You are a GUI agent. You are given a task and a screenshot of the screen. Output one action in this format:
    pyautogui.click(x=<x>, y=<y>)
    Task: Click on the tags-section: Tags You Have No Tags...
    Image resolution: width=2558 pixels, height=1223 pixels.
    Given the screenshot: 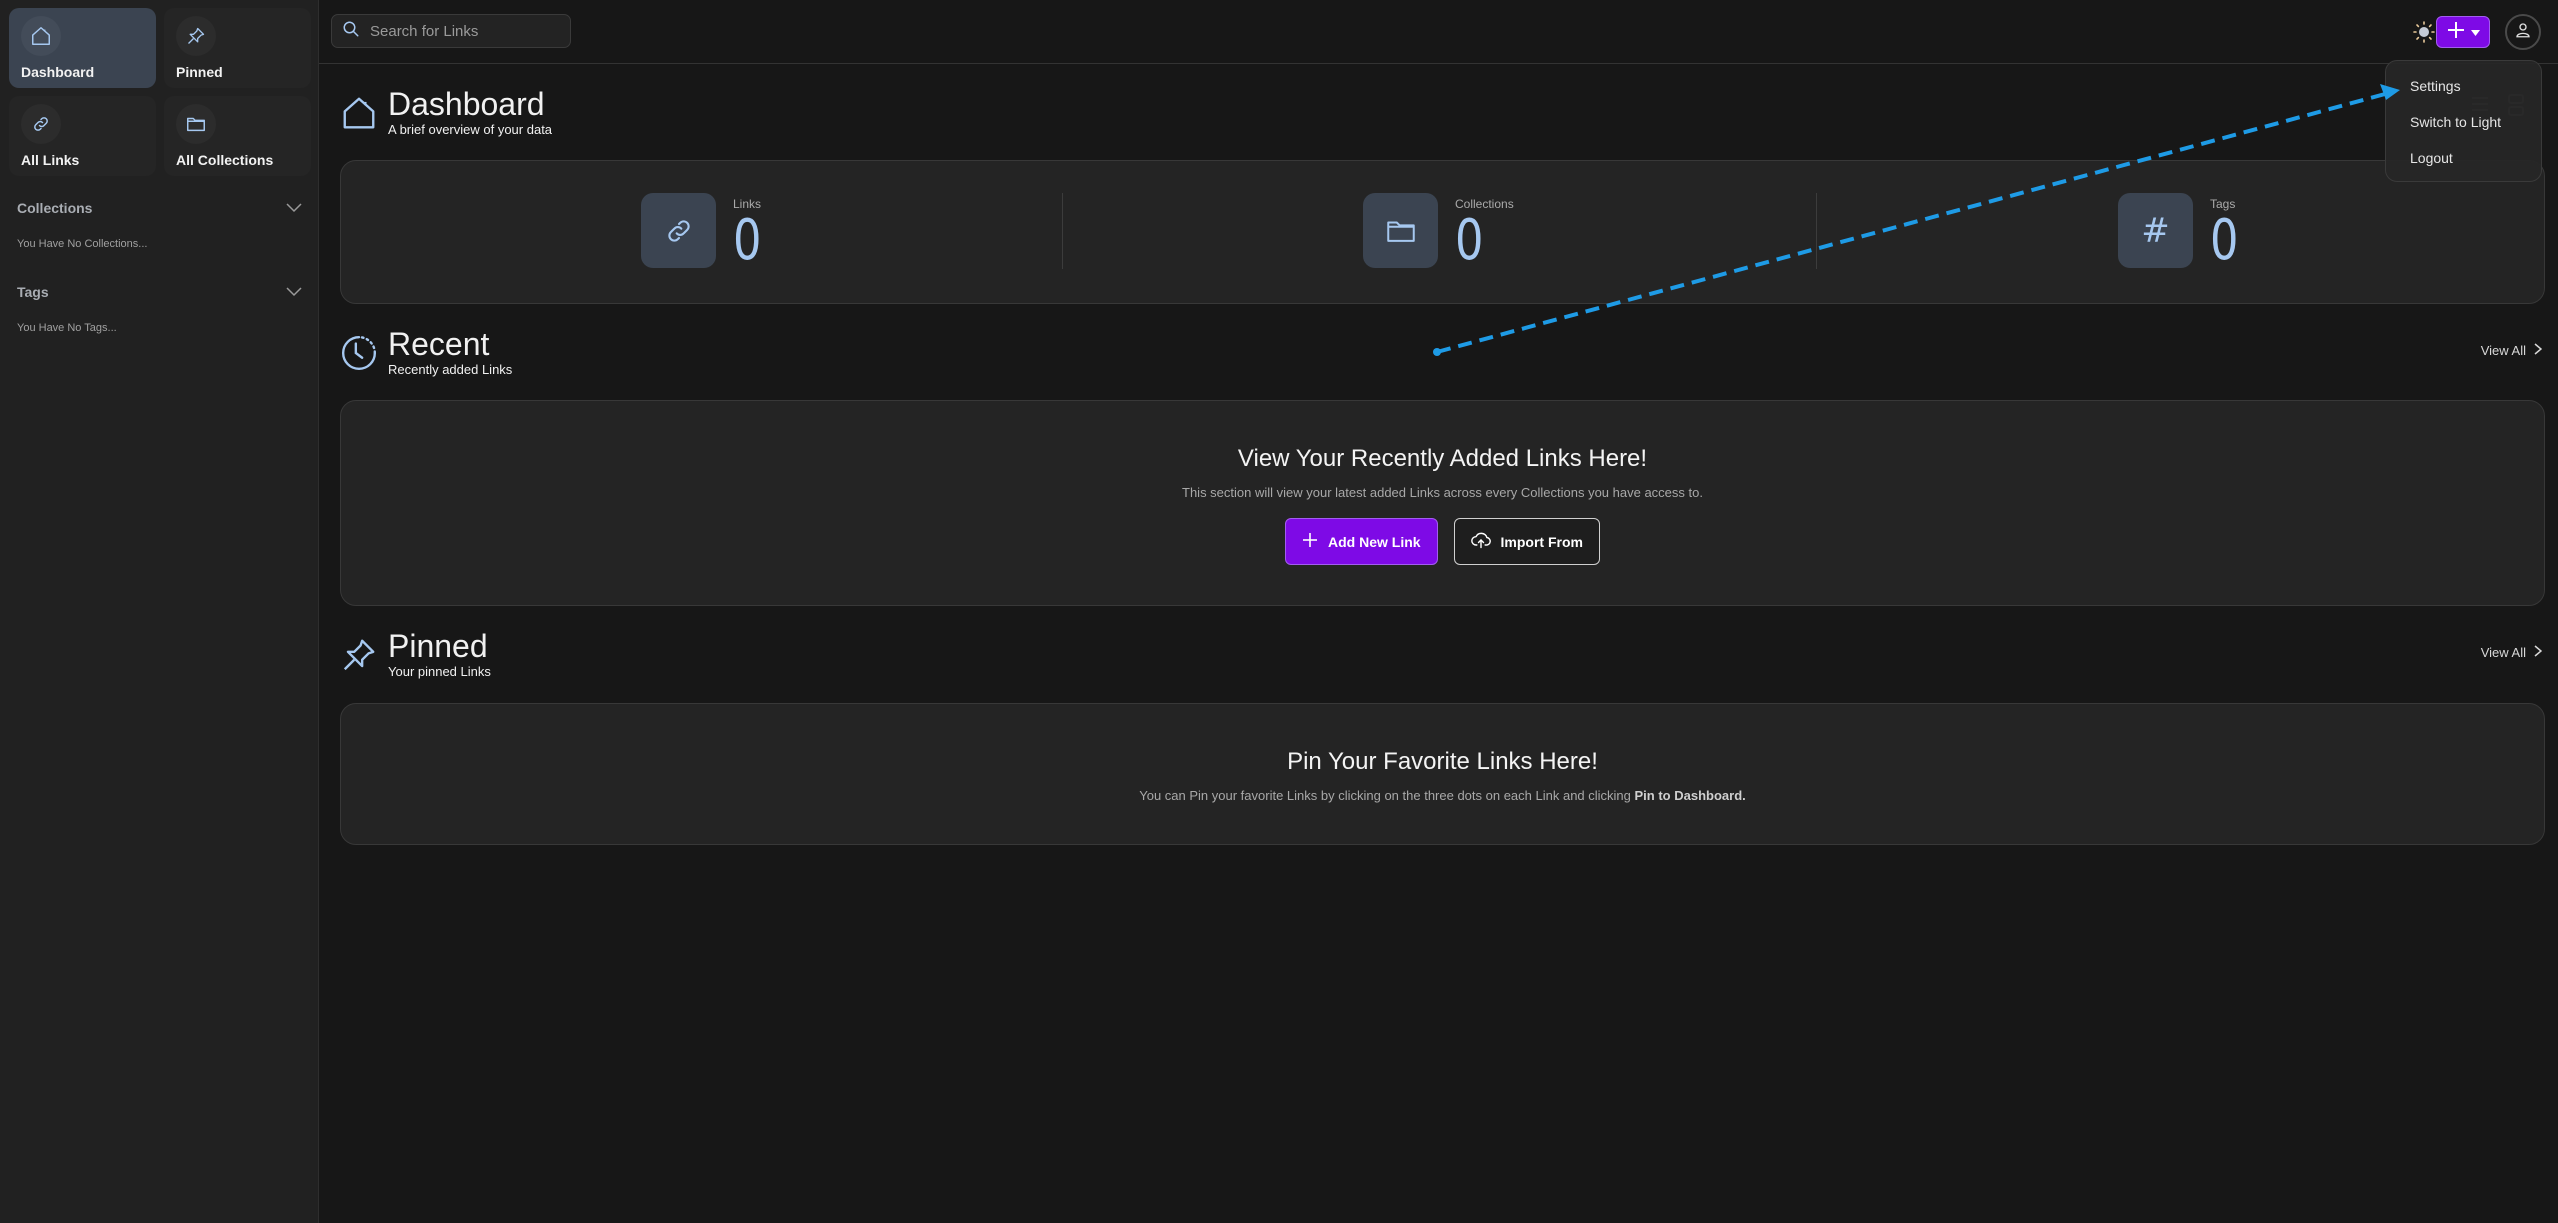 What is the action you would take?
    pyautogui.click(x=159, y=309)
    